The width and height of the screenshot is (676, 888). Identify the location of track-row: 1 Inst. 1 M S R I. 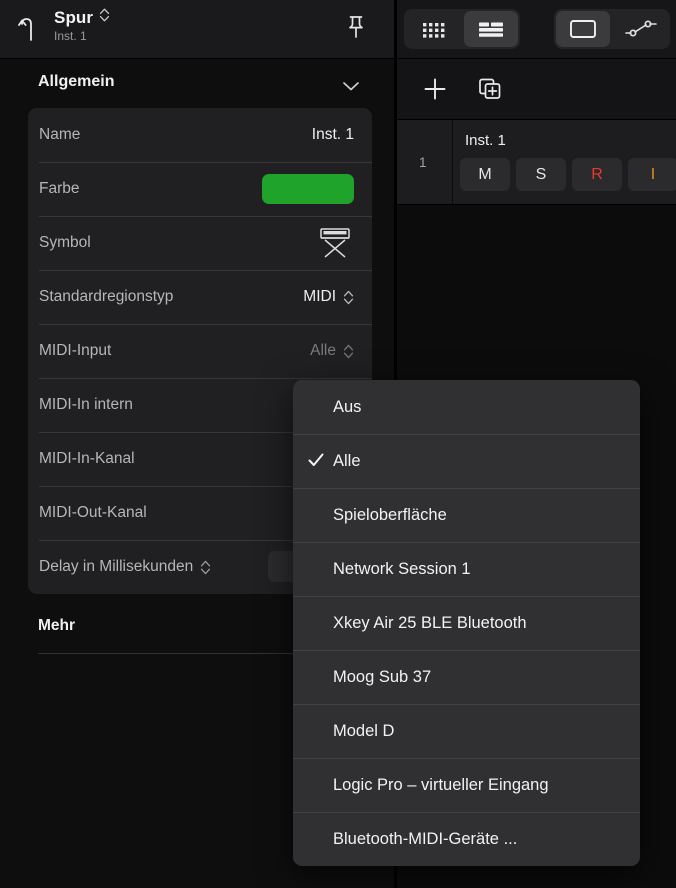
(536, 162).